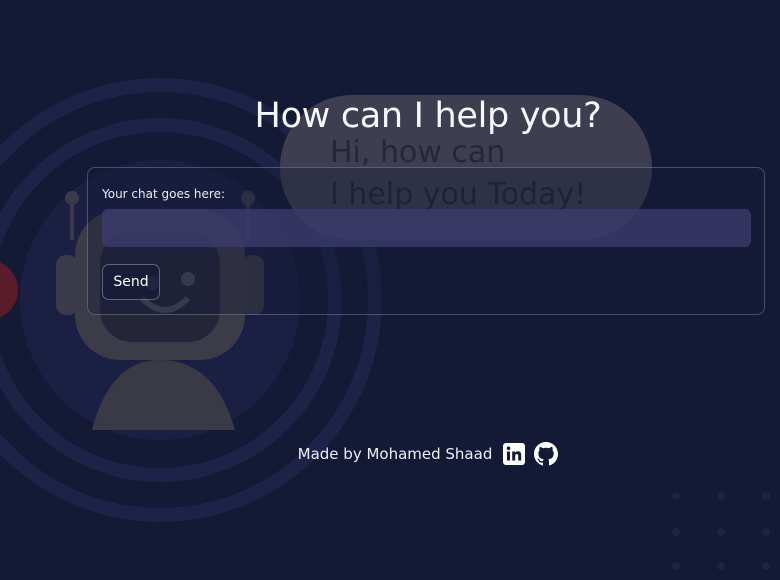 This screenshot has height=580, width=780. I want to click on page-title: How can I help you?, so click(428, 116).